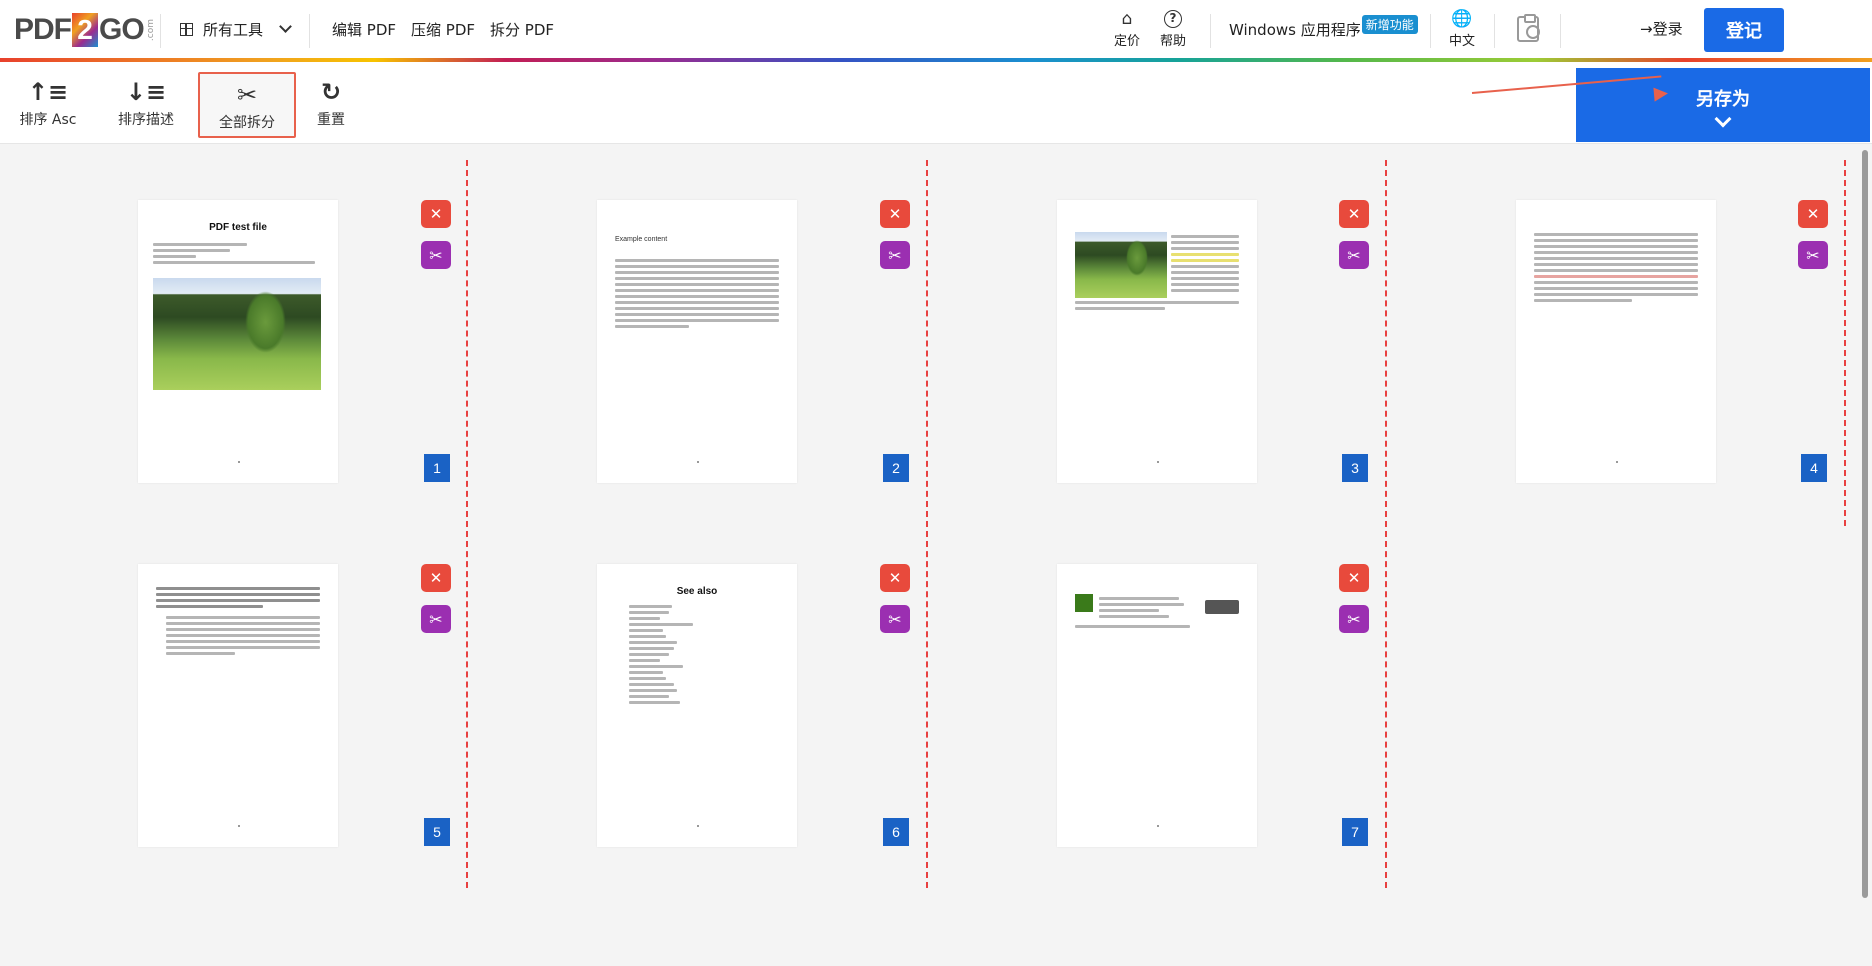 The height and width of the screenshot is (966, 1872). I want to click on logo-text-go: GO, so click(122, 29).